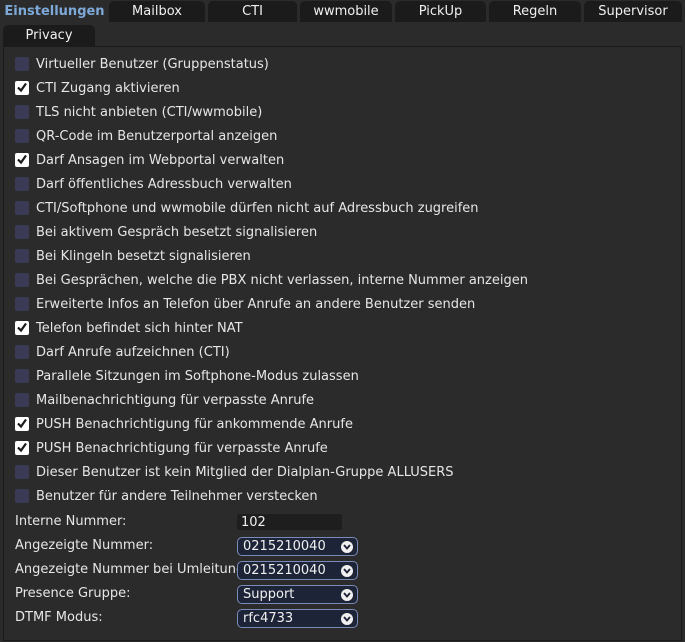 Image resolution: width=685 pixels, height=642 pixels. What do you see at coordinates (268, 618) in the screenshot?
I see `dtmf-modus-value: rfc4733` at bounding box center [268, 618].